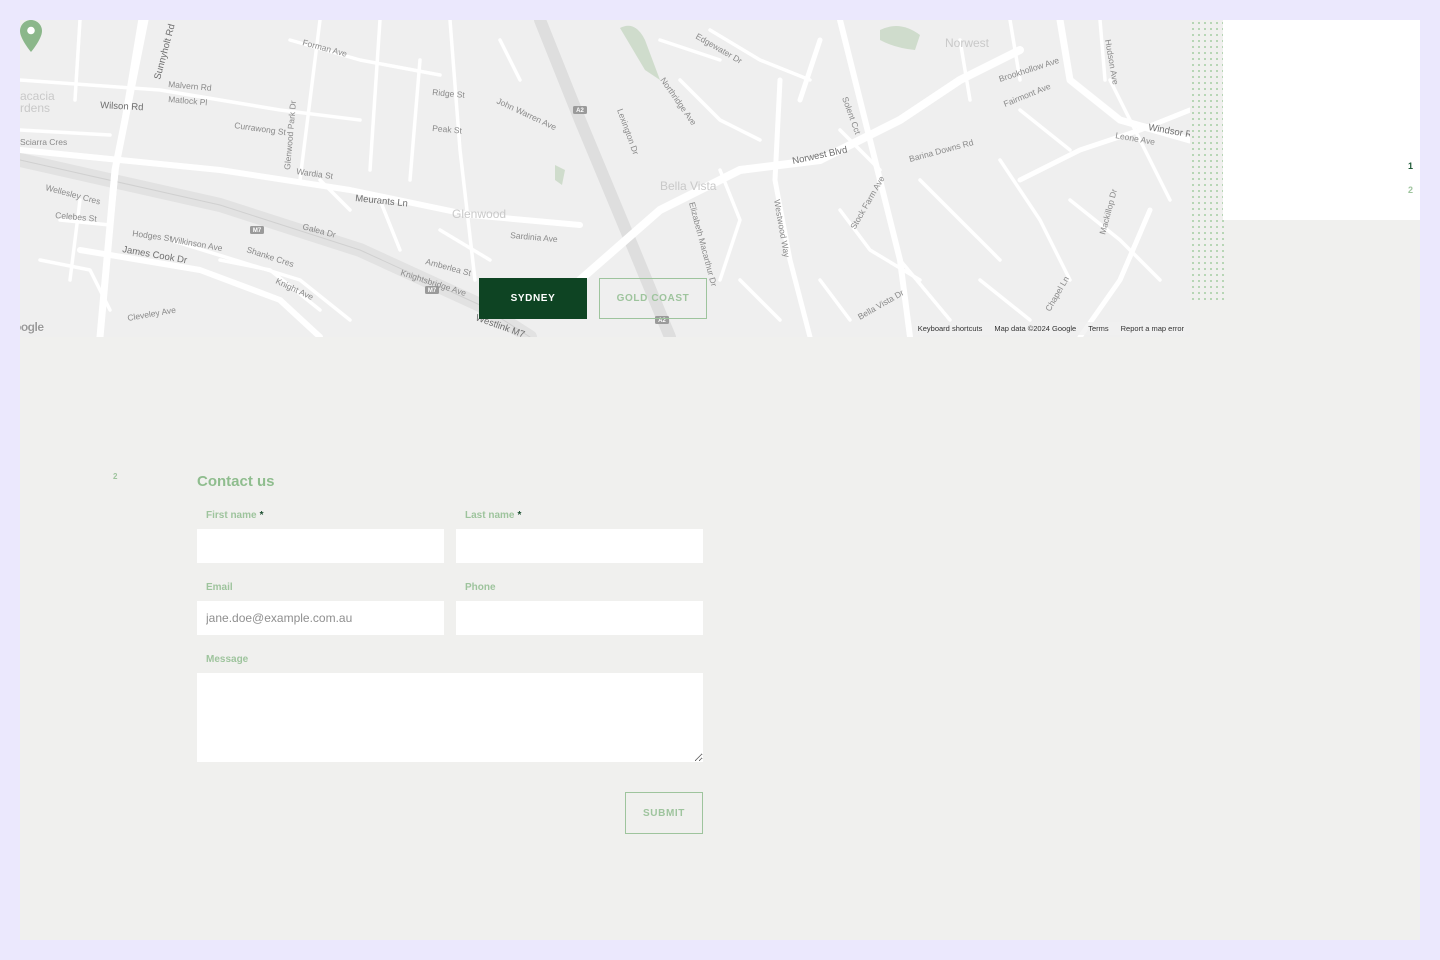 Image resolution: width=1440 pixels, height=960 pixels. Describe the element at coordinates (782, 229) in the screenshot. I see `map-street-label: Westwood Way` at that location.